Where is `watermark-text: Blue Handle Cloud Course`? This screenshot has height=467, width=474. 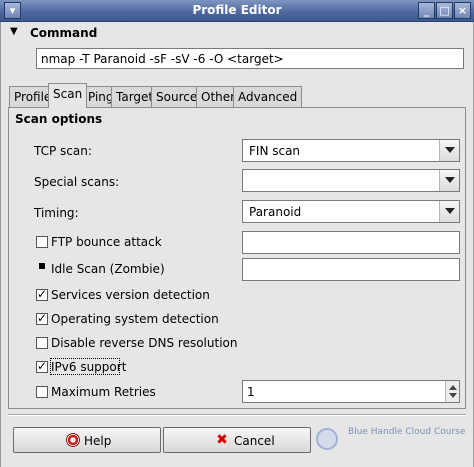
watermark-text: Blue Handle Cloud Course is located at coordinates (407, 432).